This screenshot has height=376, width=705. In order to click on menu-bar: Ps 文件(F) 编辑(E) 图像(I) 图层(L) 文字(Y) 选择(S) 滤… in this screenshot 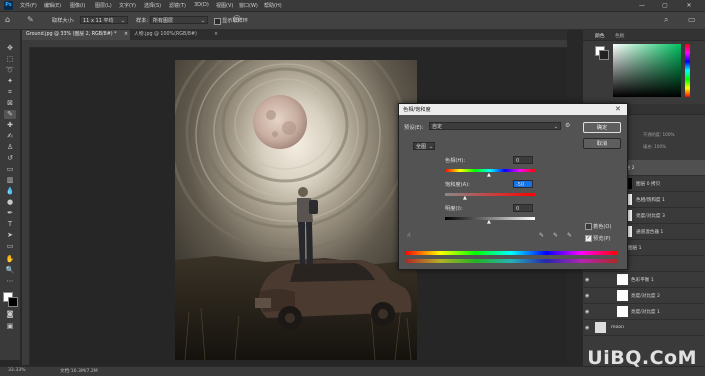, I will do `click(352, 6)`.